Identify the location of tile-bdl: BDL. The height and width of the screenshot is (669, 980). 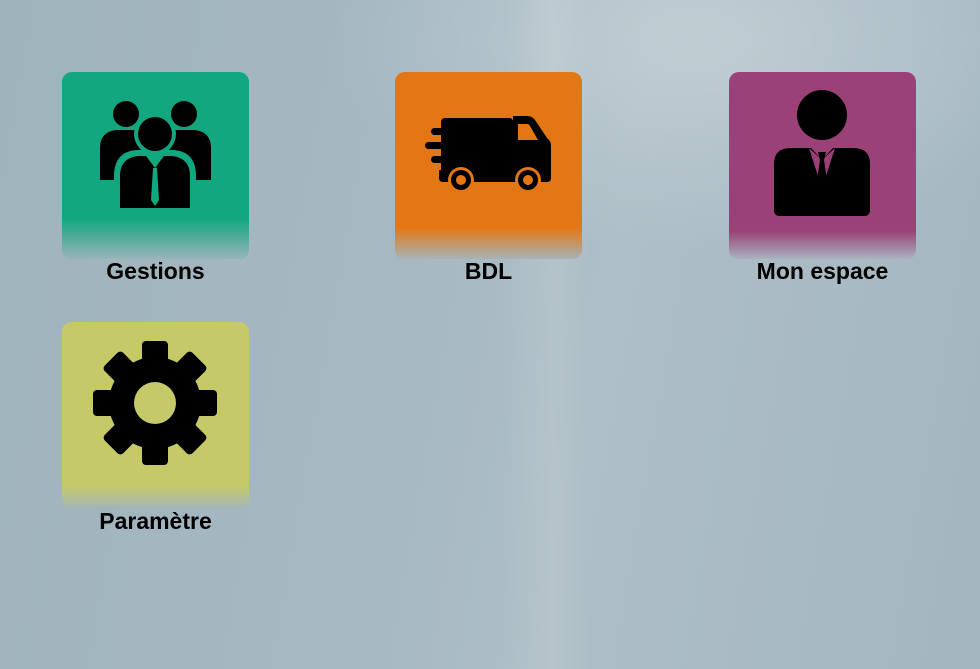
(488, 179).